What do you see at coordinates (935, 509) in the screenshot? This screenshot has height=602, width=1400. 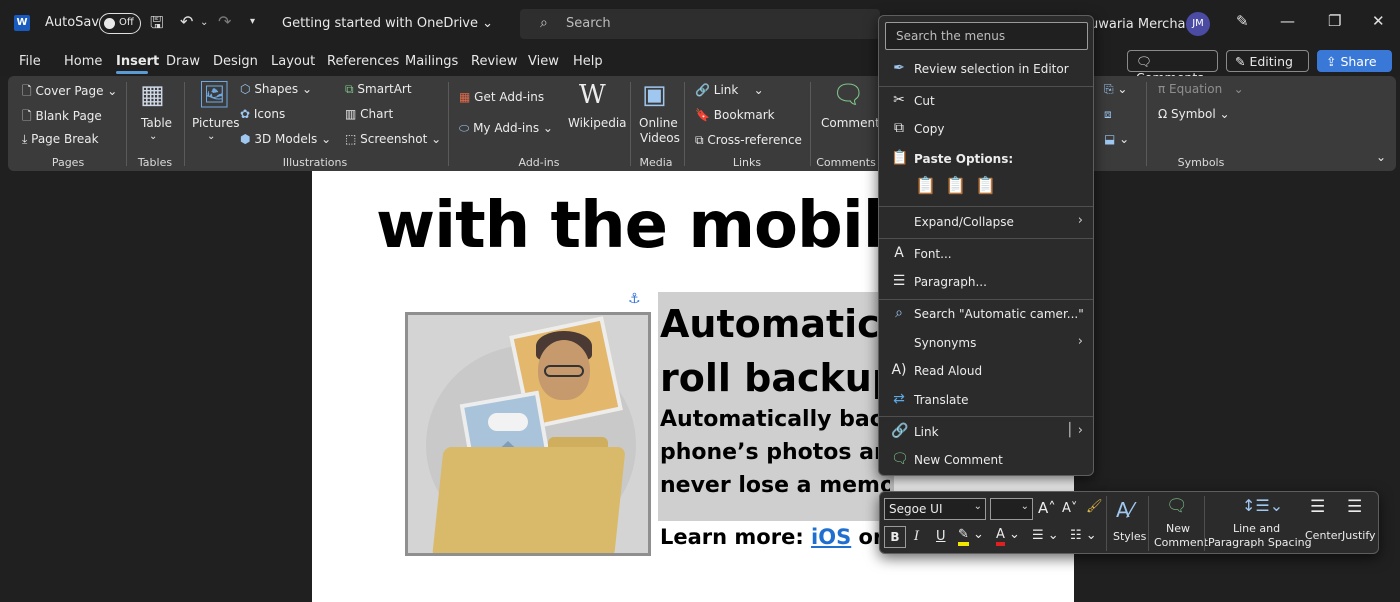 I see `font-name-select: Segoe UI ⌄` at bounding box center [935, 509].